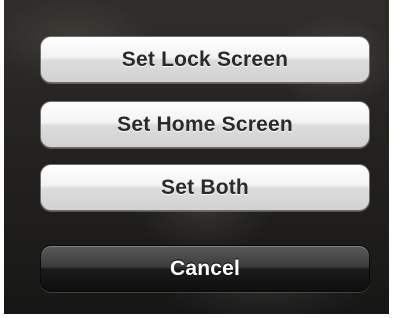 Image resolution: width=393 pixels, height=318 pixels. What do you see at coordinates (205, 124) in the screenshot?
I see `set-home-screen-button: Set Home Screen` at bounding box center [205, 124].